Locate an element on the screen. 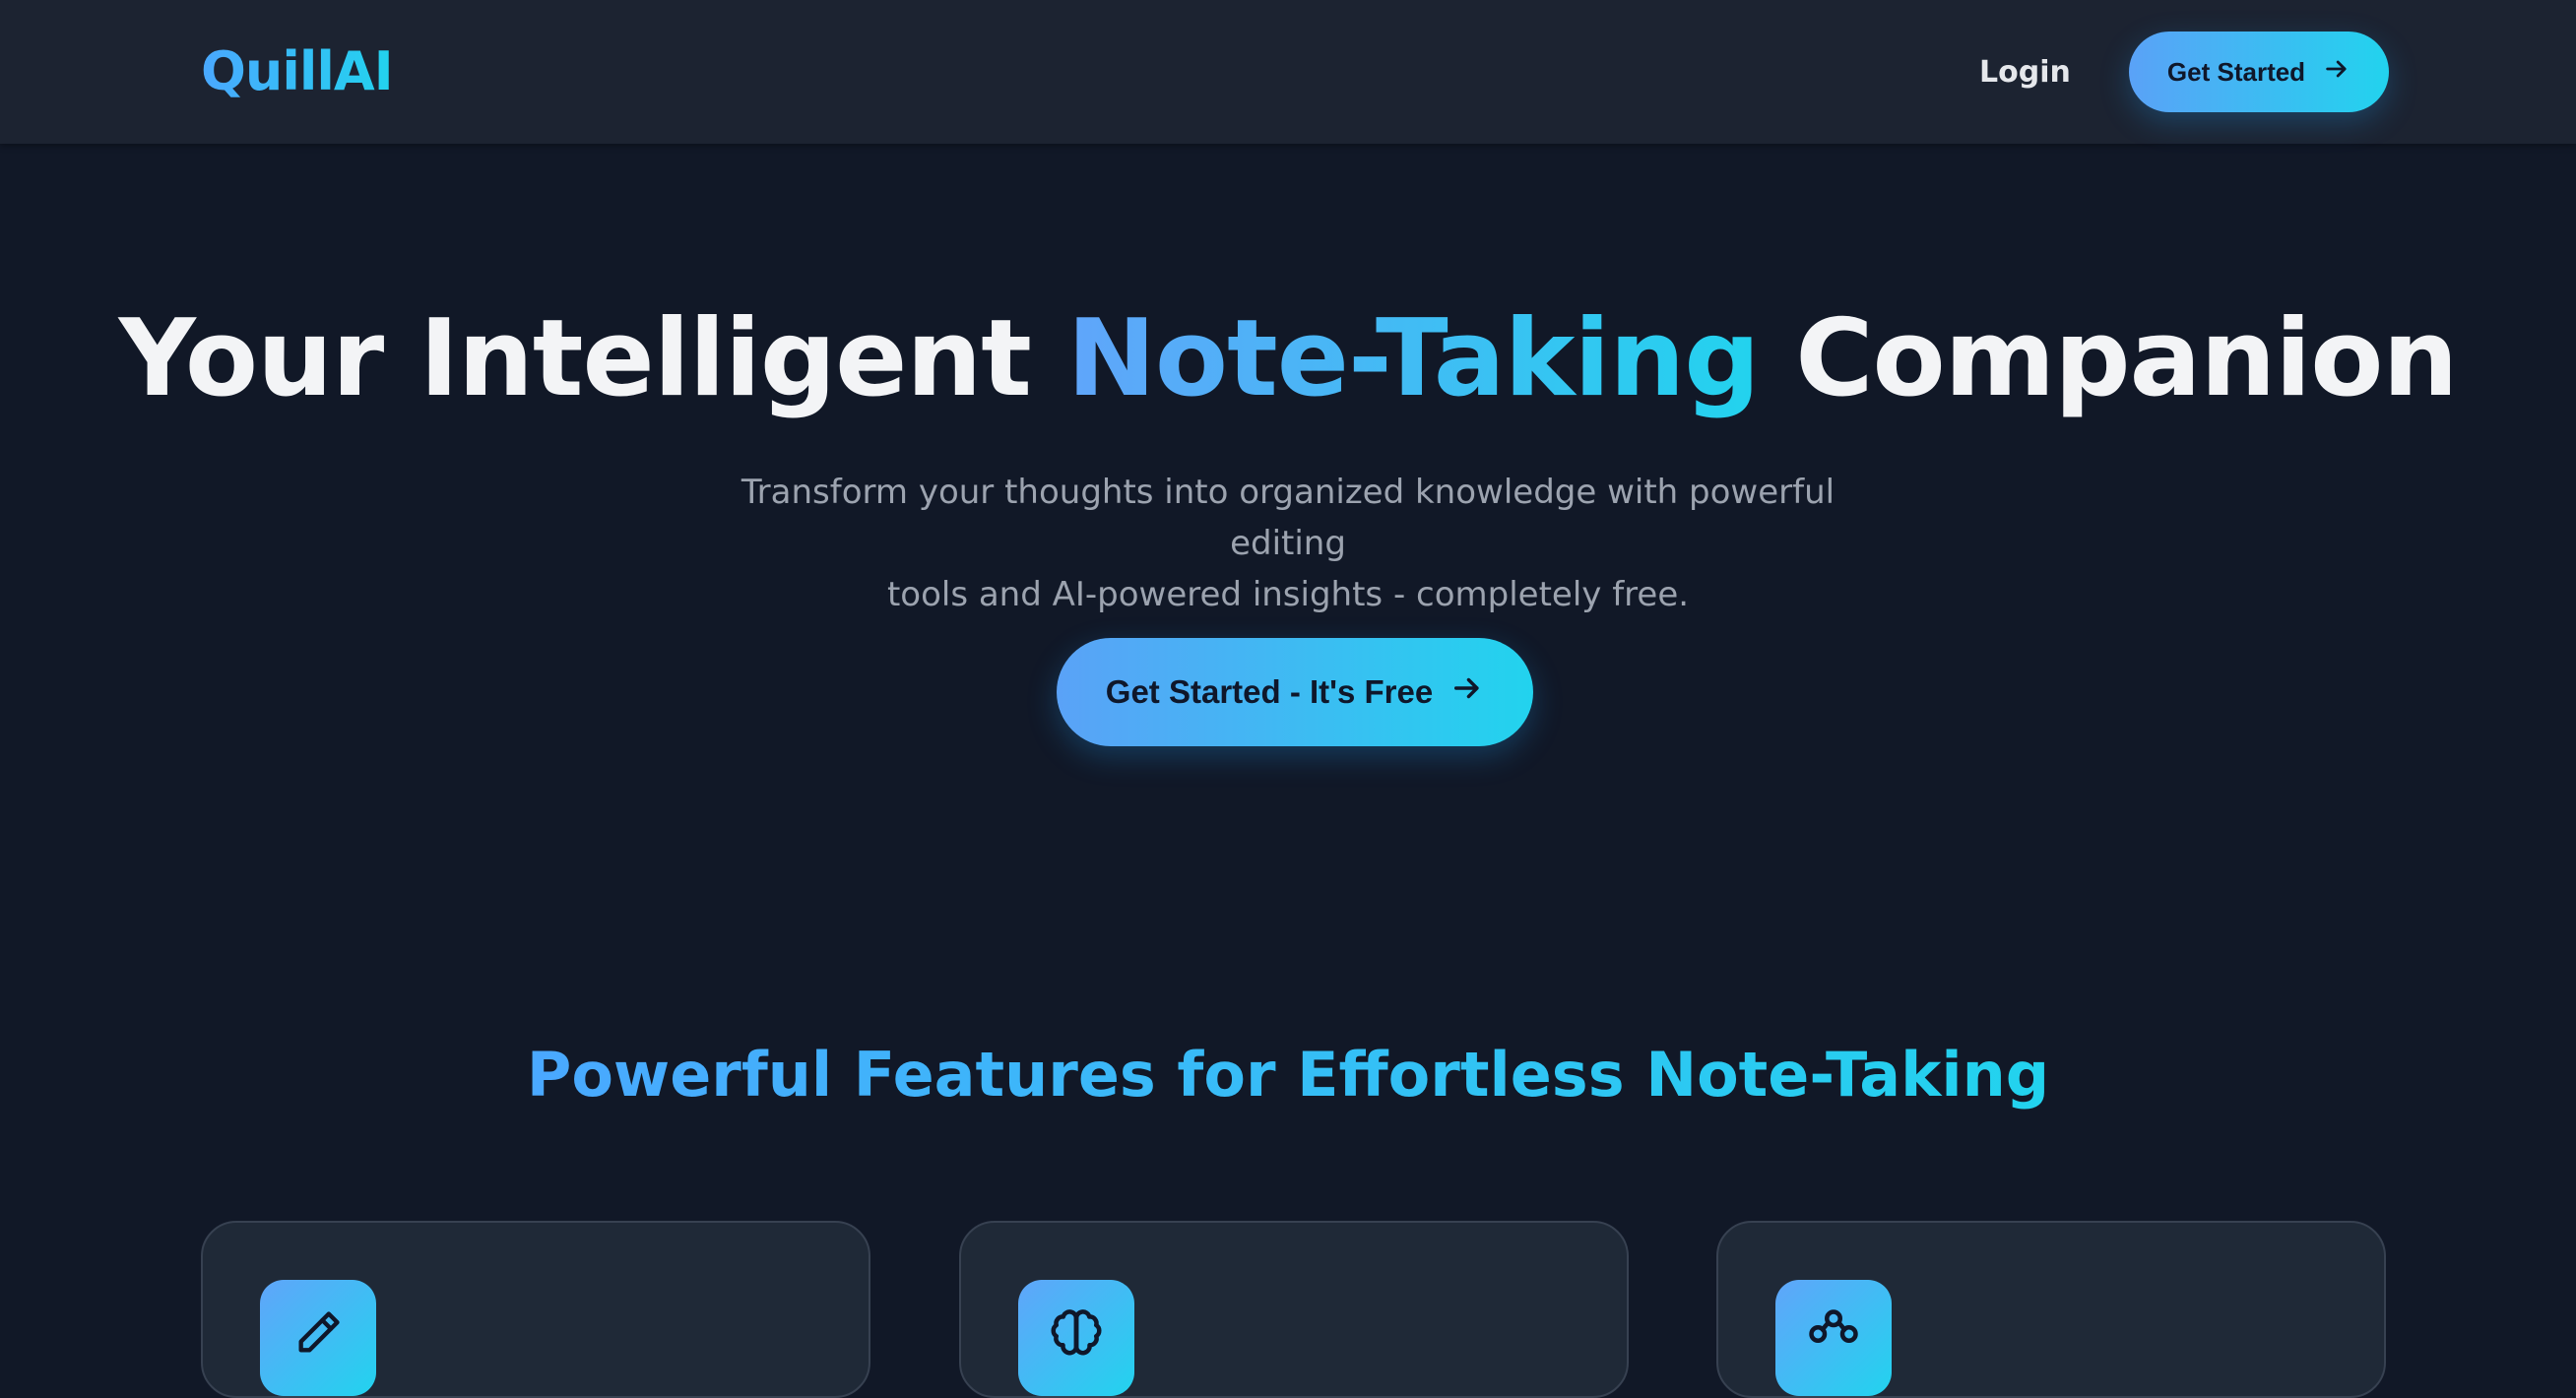  network-icon is located at coordinates (1833, 1338).